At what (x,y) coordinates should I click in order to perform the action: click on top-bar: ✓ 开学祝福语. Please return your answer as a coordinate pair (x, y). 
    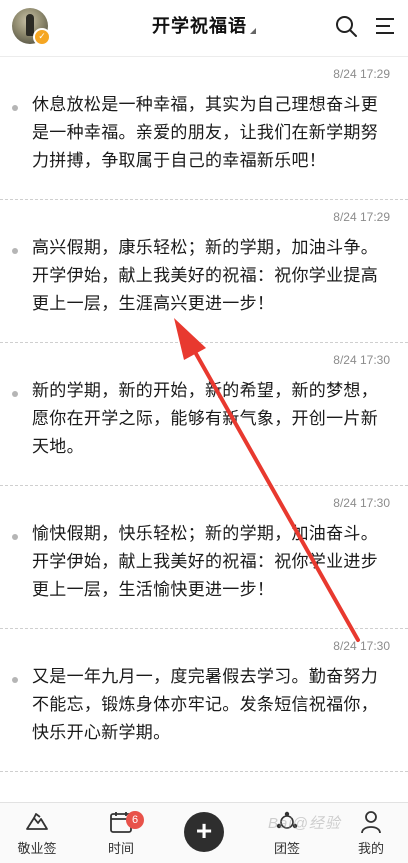
    Looking at the image, I should click on (204, 28).